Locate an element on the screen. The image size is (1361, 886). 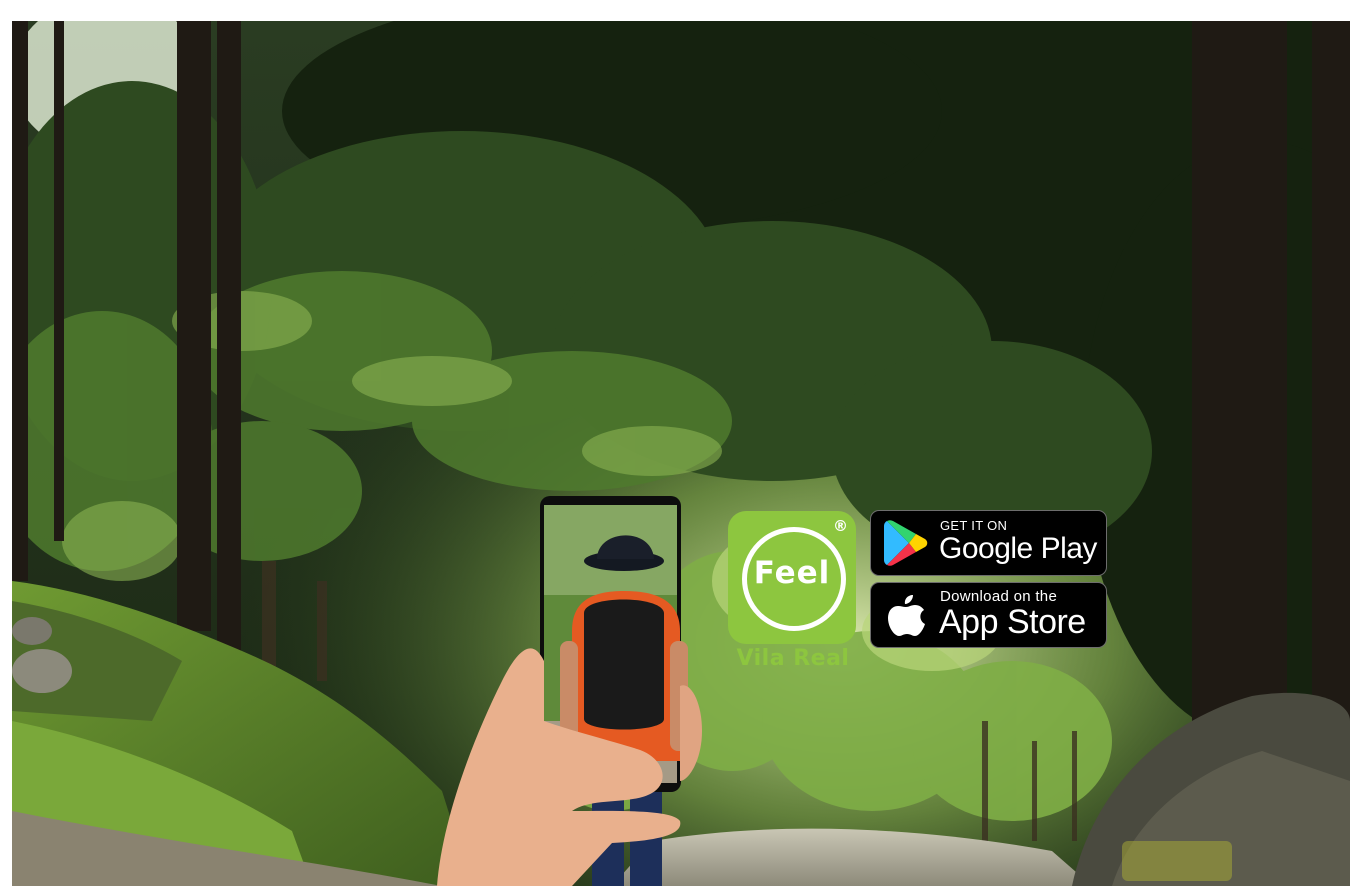
apple-icon is located at coordinates (906, 615).